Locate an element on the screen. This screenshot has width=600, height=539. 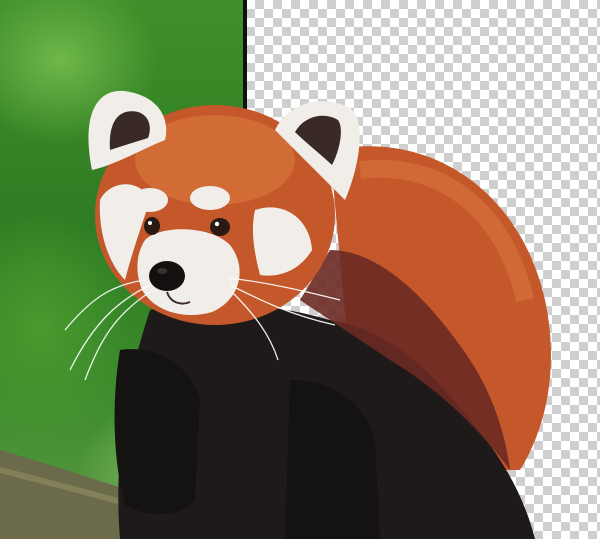
panda-eye-right is located at coordinates (220, 227).